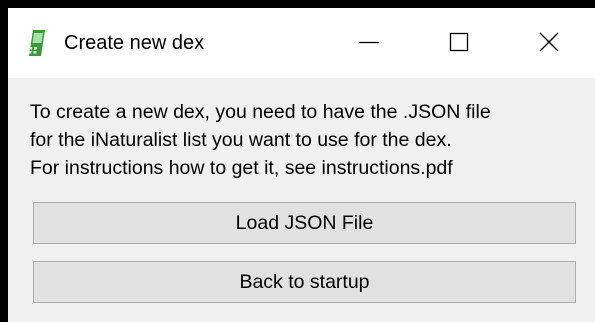 Image resolution: width=595 pixels, height=322 pixels. I want to click on close-icon, so click(549, 42).